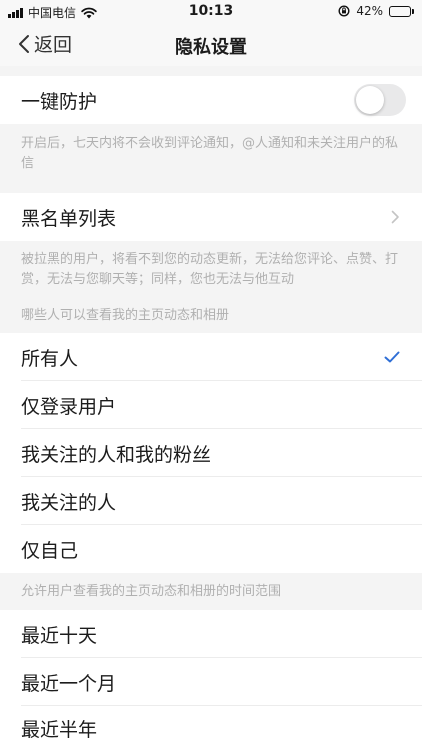  I want to click on orientation-lock-icon, so click(344, 11).